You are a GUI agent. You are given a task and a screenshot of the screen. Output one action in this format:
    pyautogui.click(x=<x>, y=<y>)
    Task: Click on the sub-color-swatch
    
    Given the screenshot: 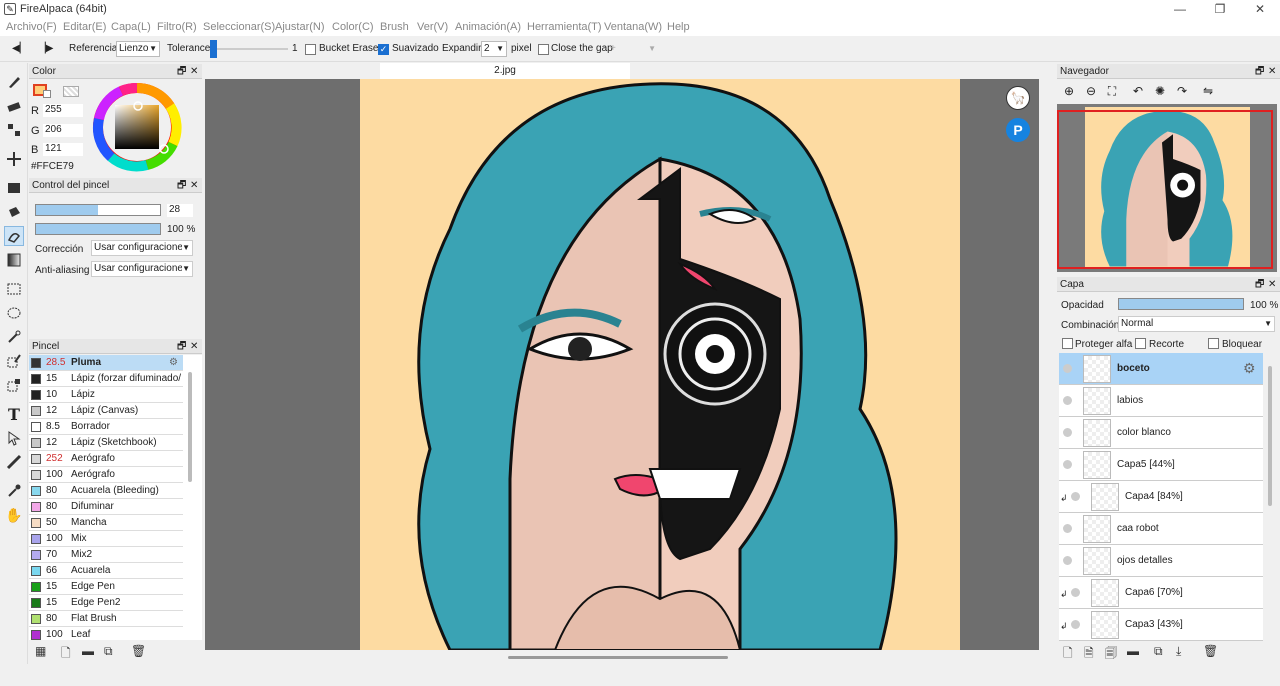 What is the action you would take?
    pyautogui.click(x=47, y=94)
    